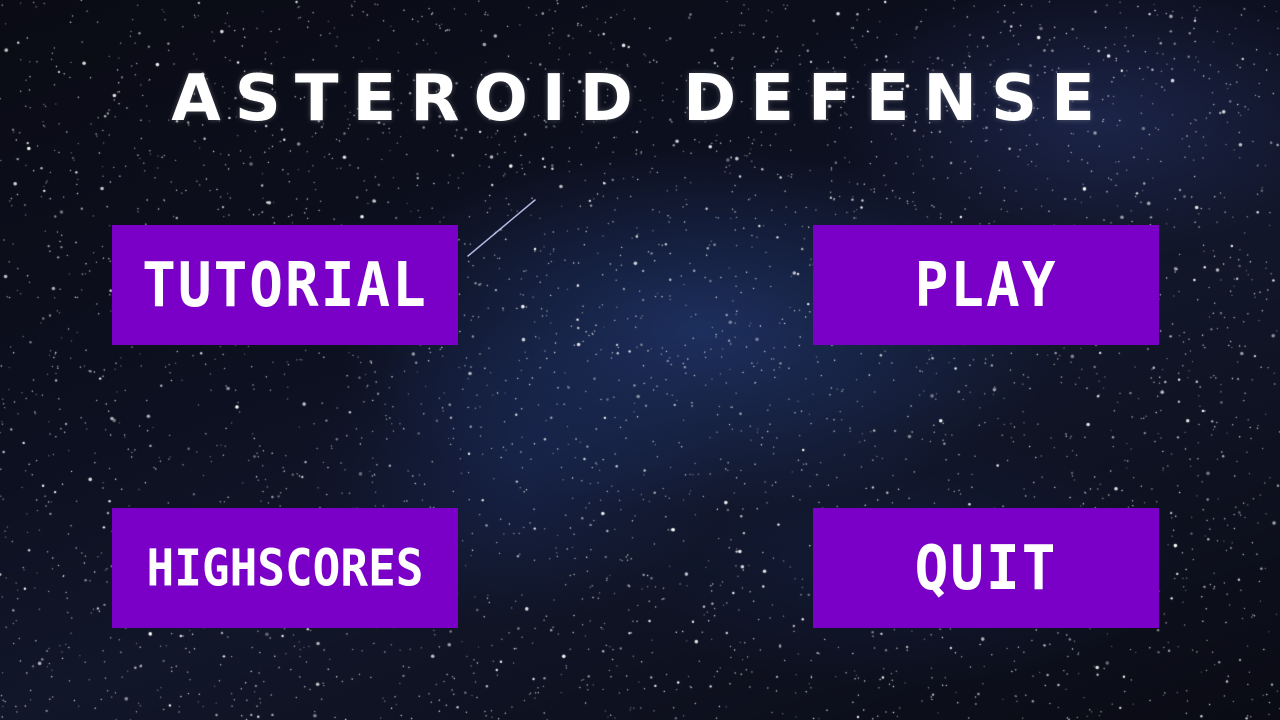 This screenshot has width=1280, height=720. I want to click on highscores-button-label: HiGHSCORES, so click(285, 568).